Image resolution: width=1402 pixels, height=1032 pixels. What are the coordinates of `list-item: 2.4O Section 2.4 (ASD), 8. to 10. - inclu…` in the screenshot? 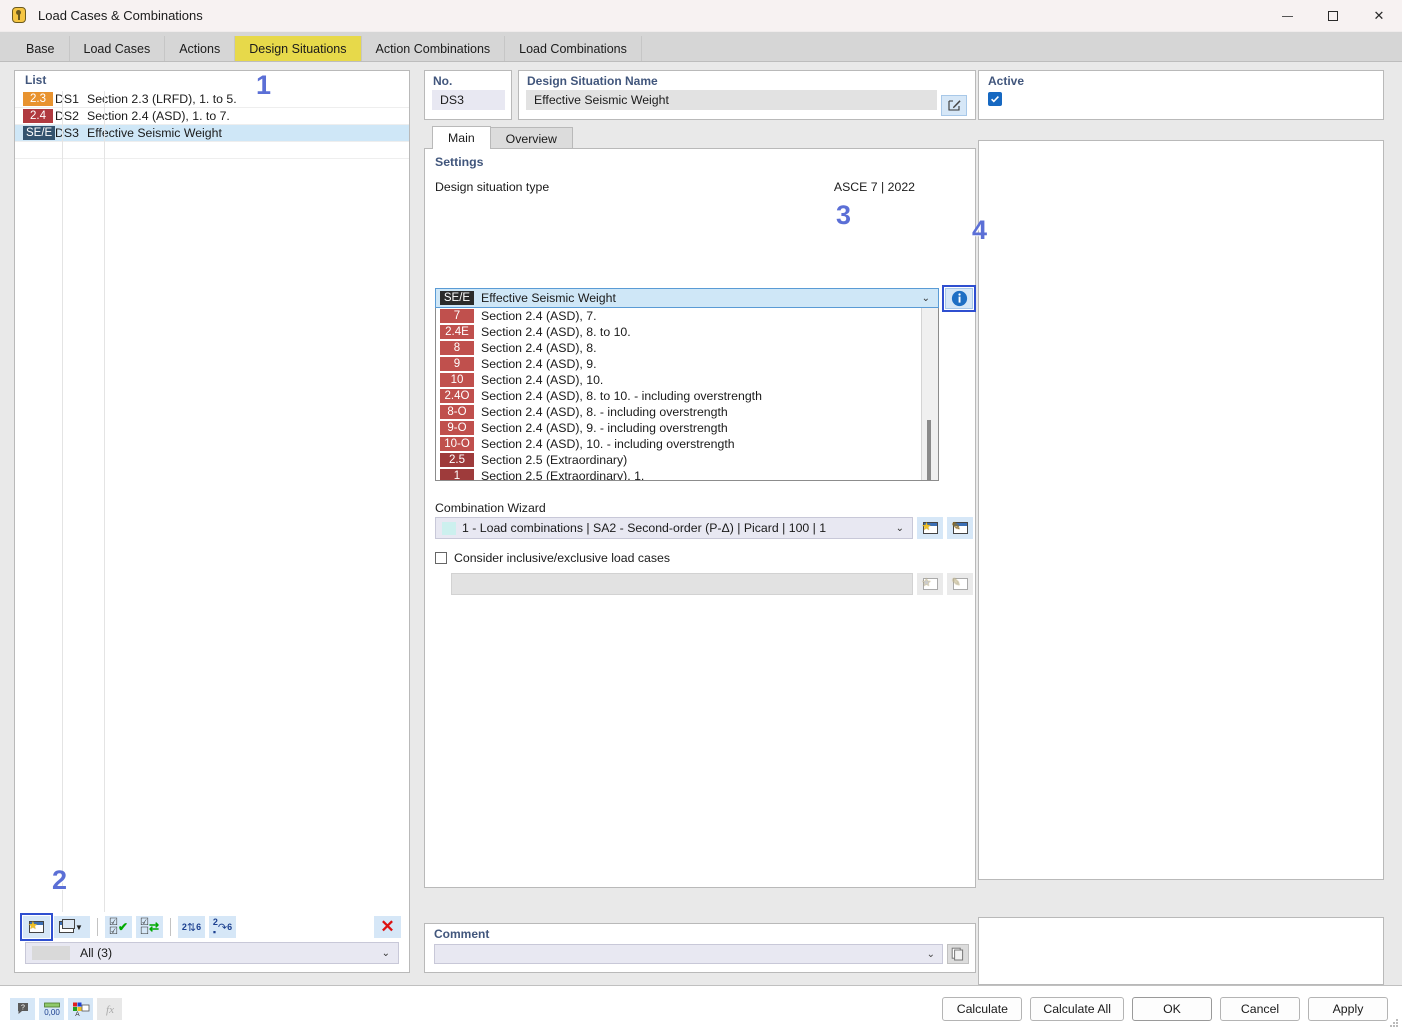 It's located at (678, 396).